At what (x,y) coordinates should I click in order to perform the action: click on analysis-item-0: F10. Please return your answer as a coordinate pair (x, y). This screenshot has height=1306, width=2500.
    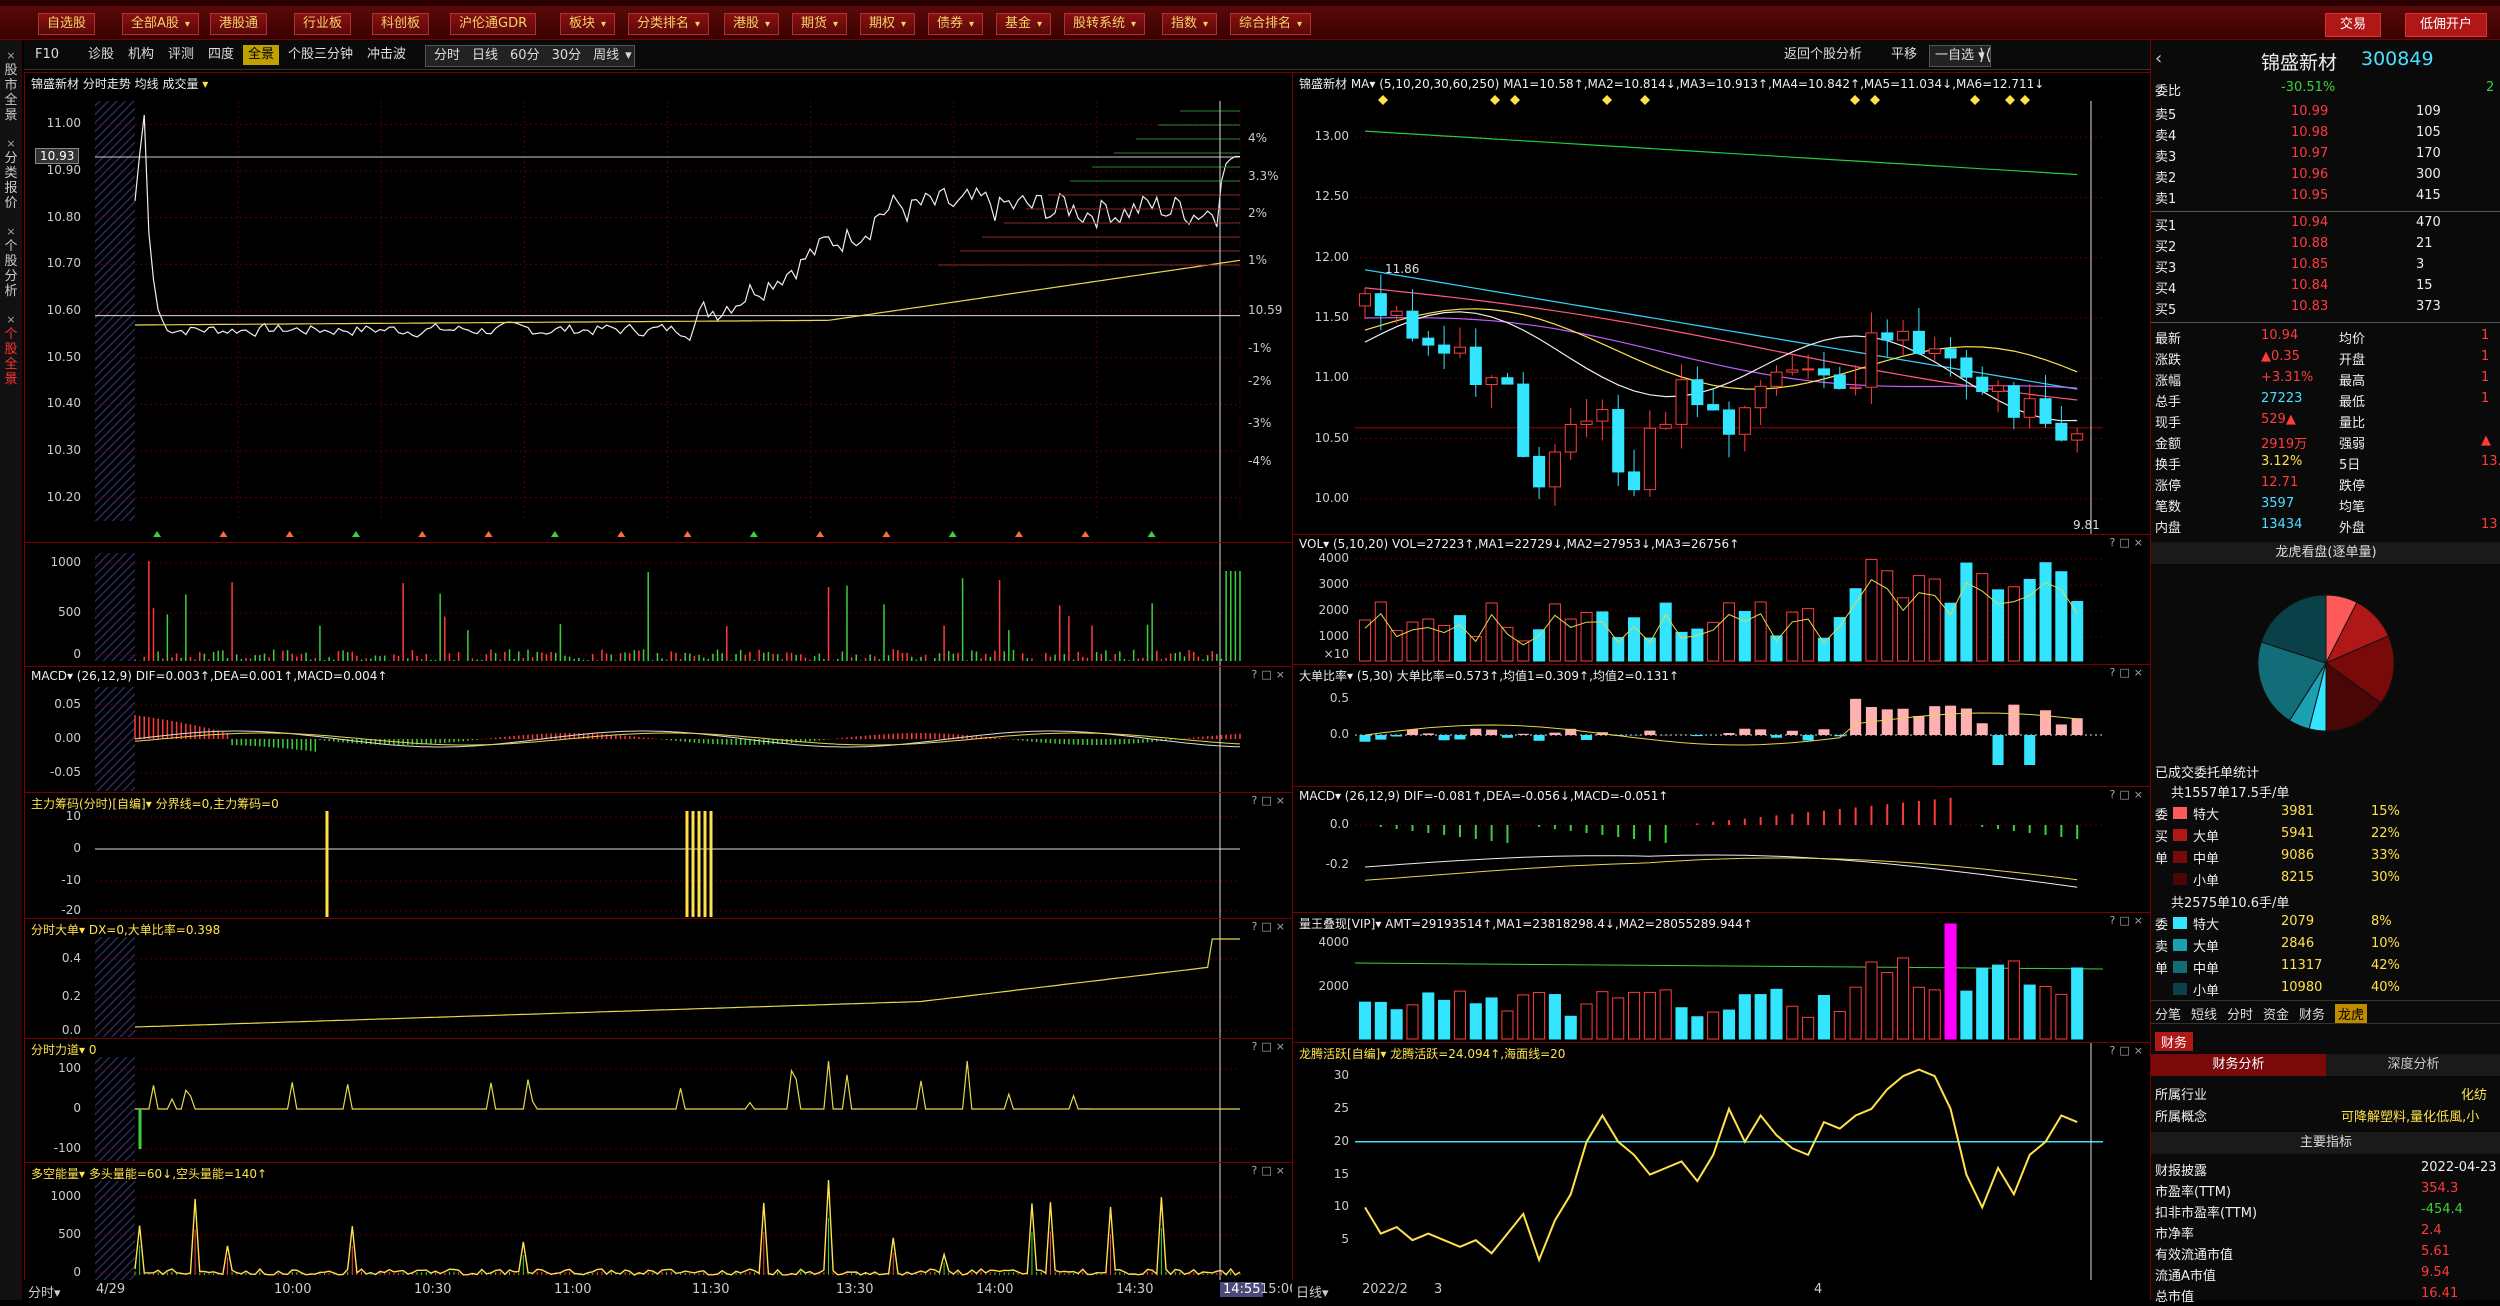
    Looking at the image, I should click on (47, 55).